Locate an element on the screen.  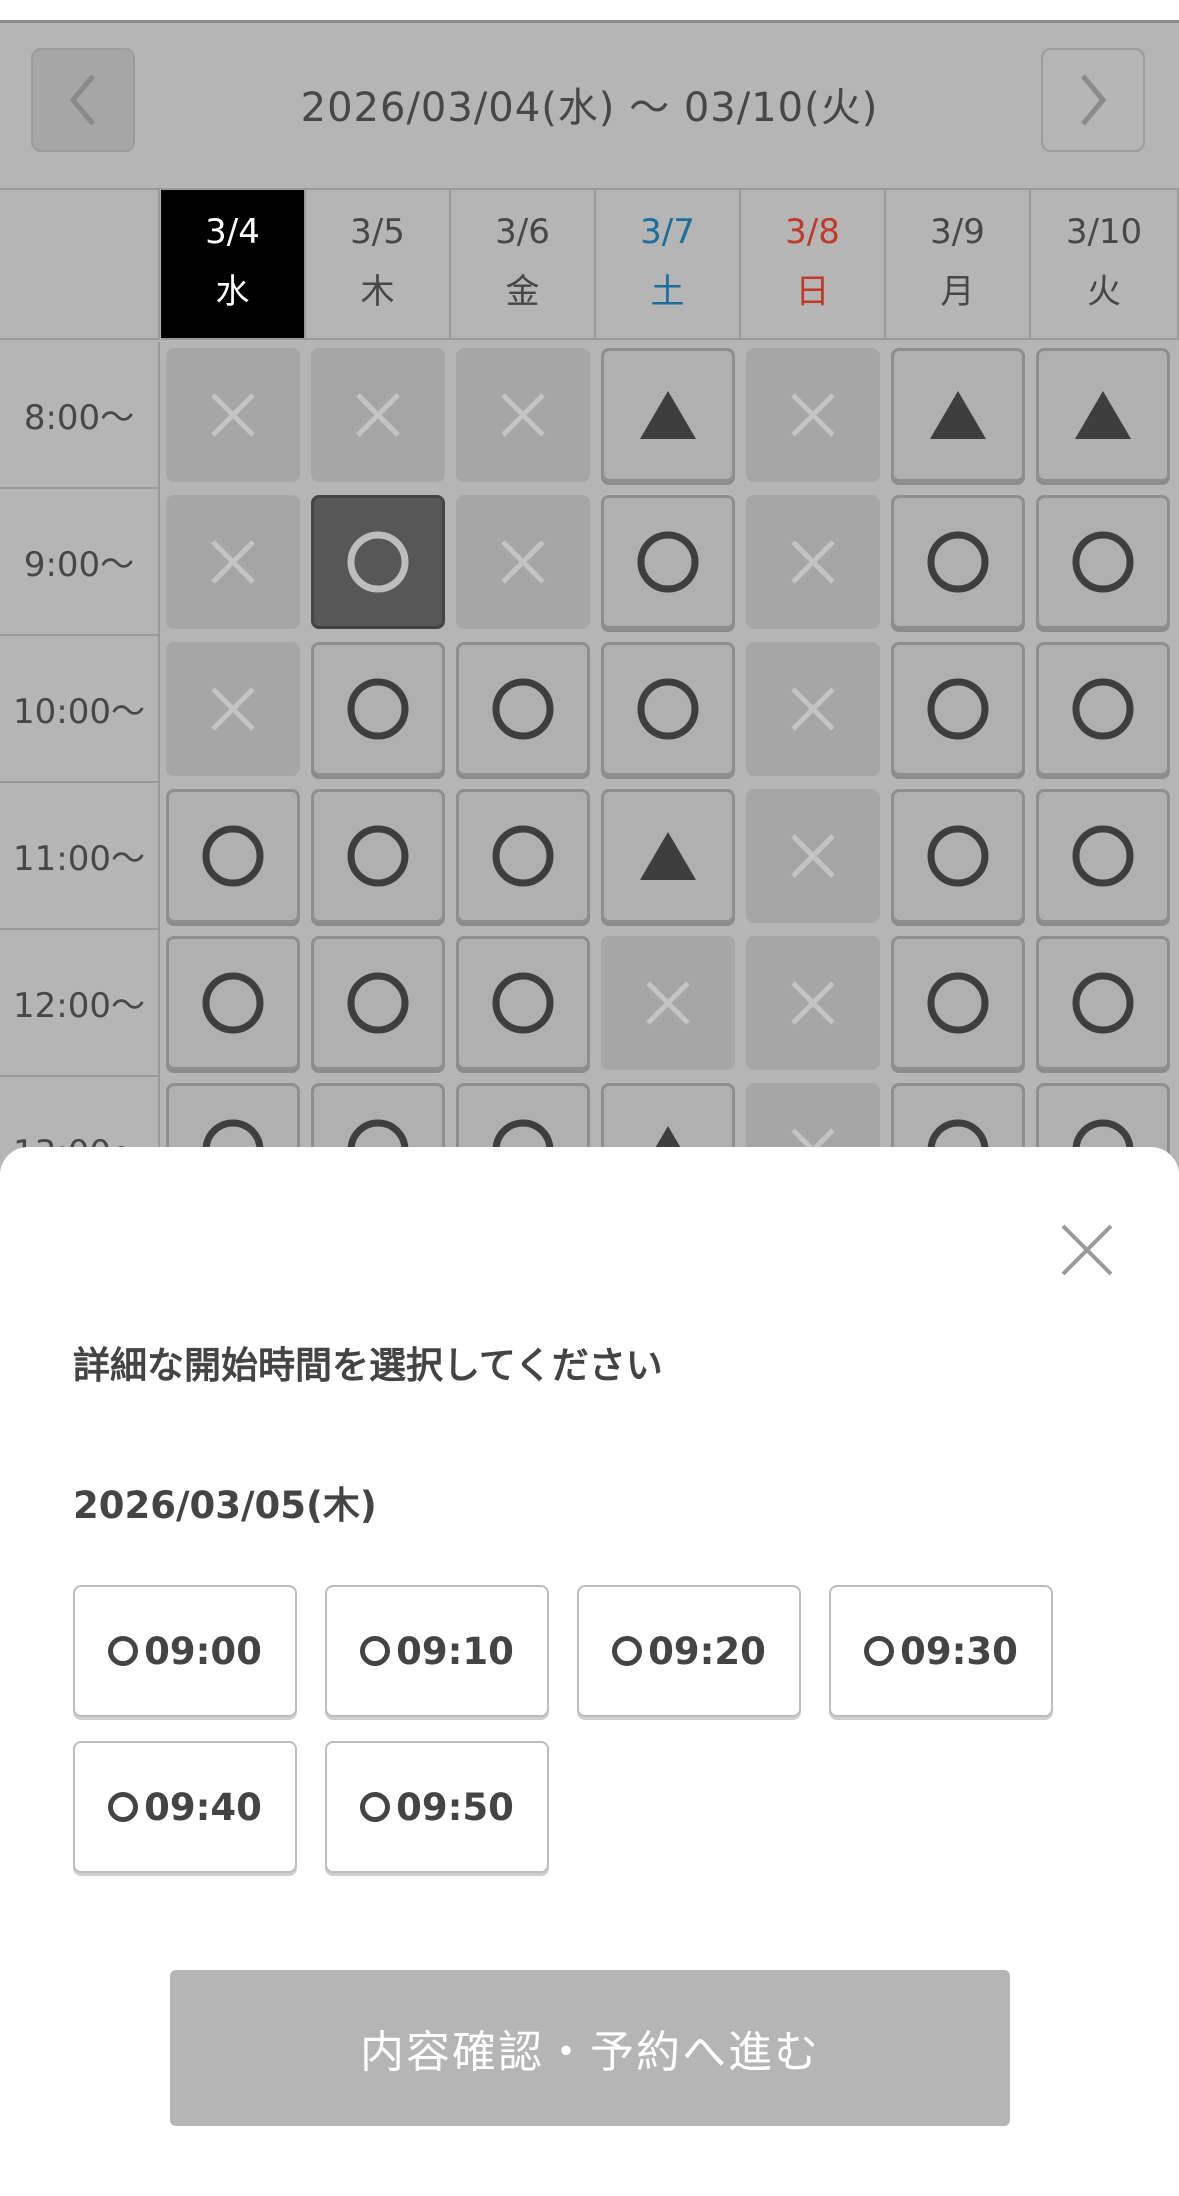
time-slot-button: 09:10 is located at coordinates (437, 1651).